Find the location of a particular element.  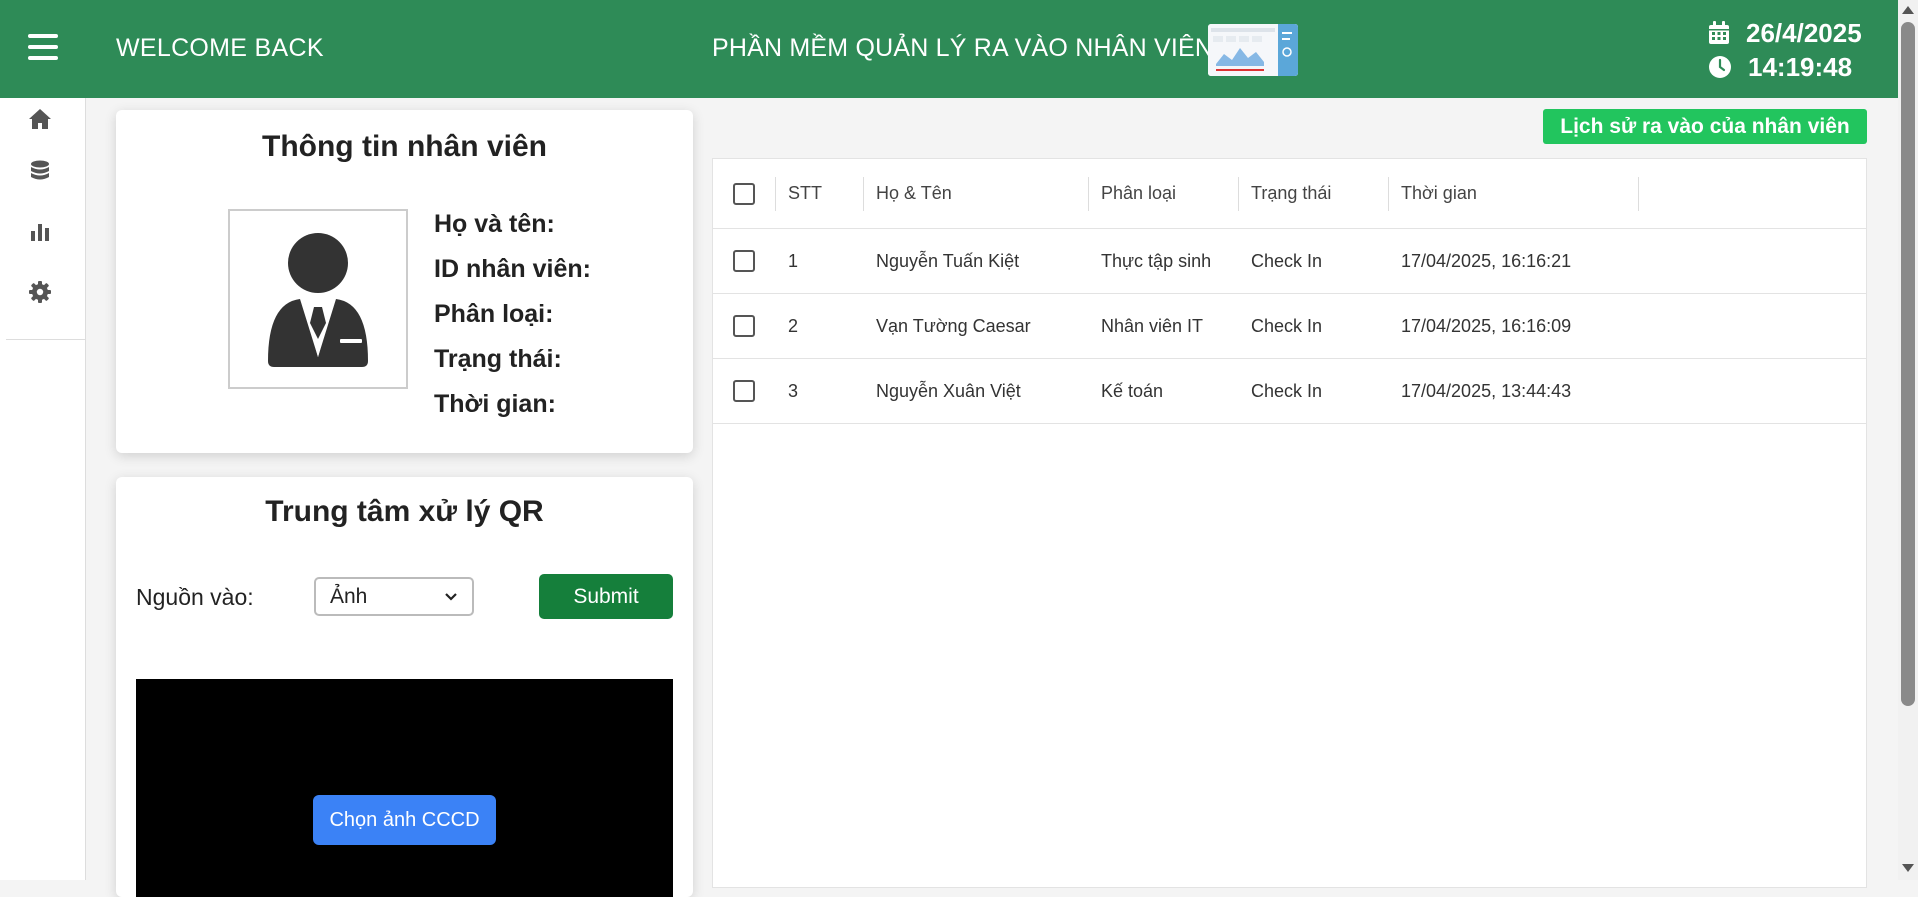

sidebar is located at coordinates (43, 489).